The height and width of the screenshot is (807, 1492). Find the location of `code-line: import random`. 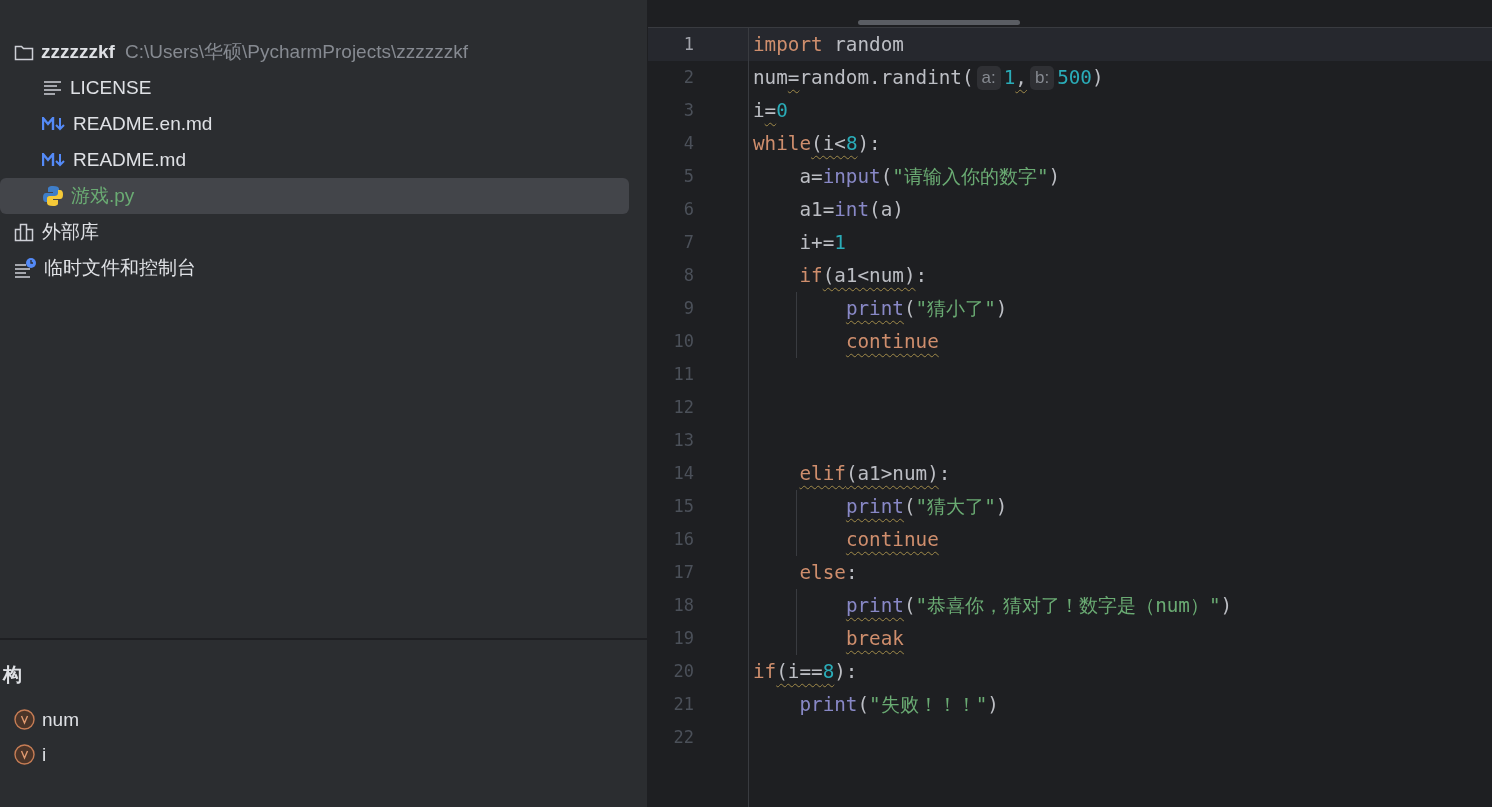

code-line: import random is located at coordinates (828, 45).